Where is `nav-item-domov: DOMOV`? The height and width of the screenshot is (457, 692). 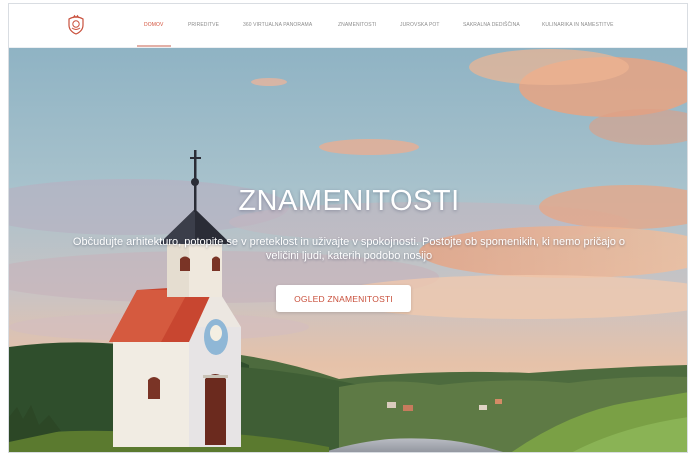
nav-item-domov: DOMOV is located at coordinates (153, 25).